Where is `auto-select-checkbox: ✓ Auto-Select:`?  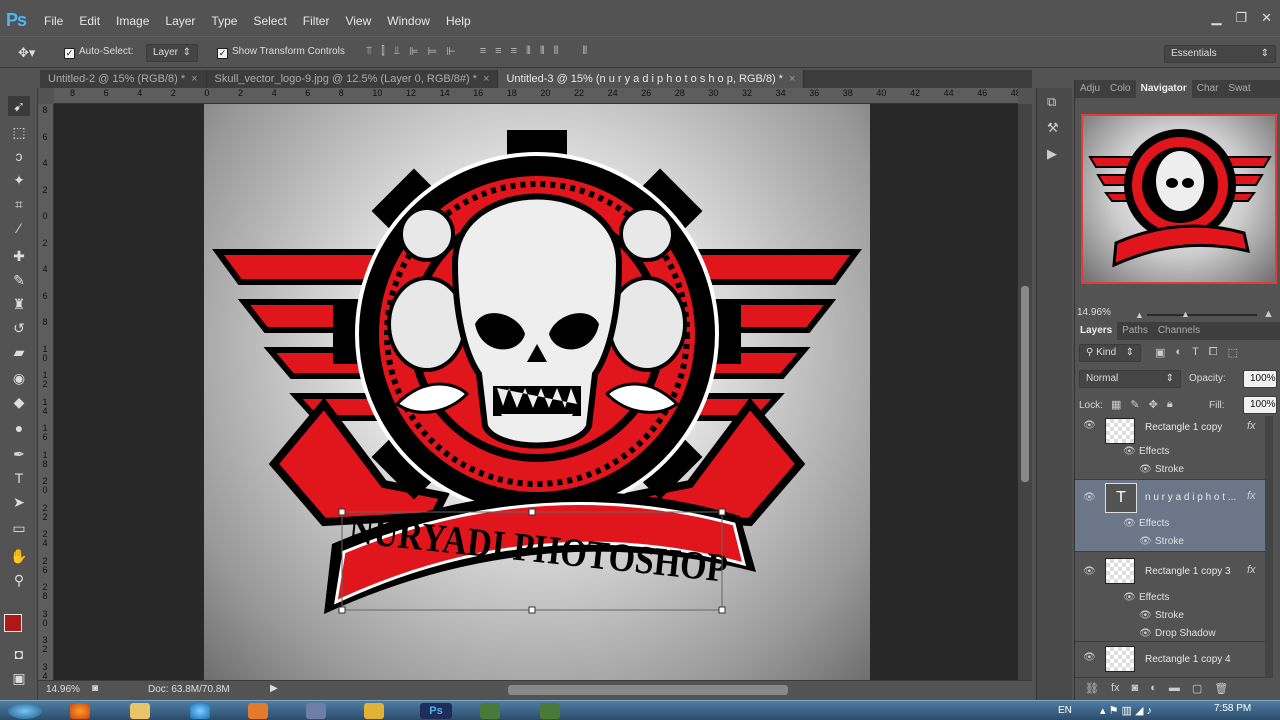 auto-select-checkbox: ✓ Auto-Select: is located at coordinates (98, 52).